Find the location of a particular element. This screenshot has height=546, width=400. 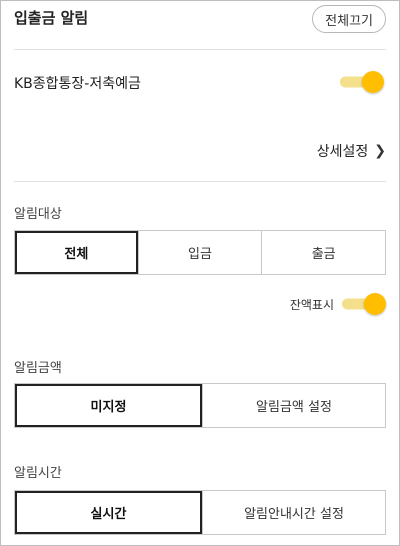

amount-segmented-control: 미지정 알림금액 설정 is located at coordinates (200, 405).